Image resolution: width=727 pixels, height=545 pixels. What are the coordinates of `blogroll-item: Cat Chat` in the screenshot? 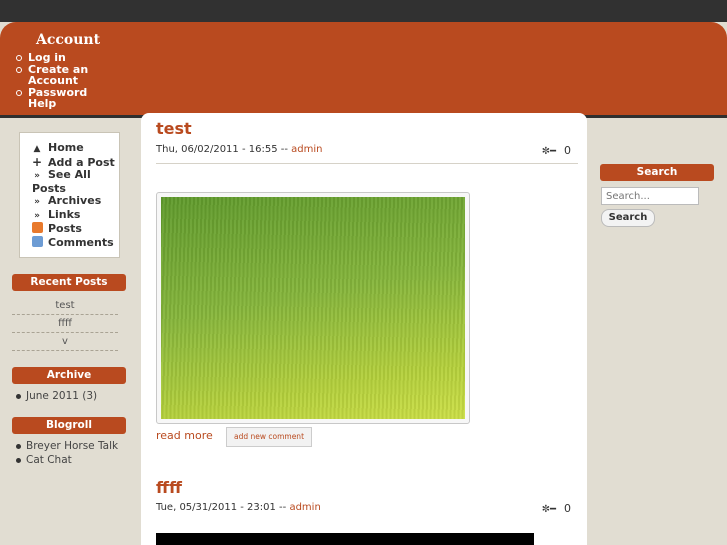 It's located at (66, 460).